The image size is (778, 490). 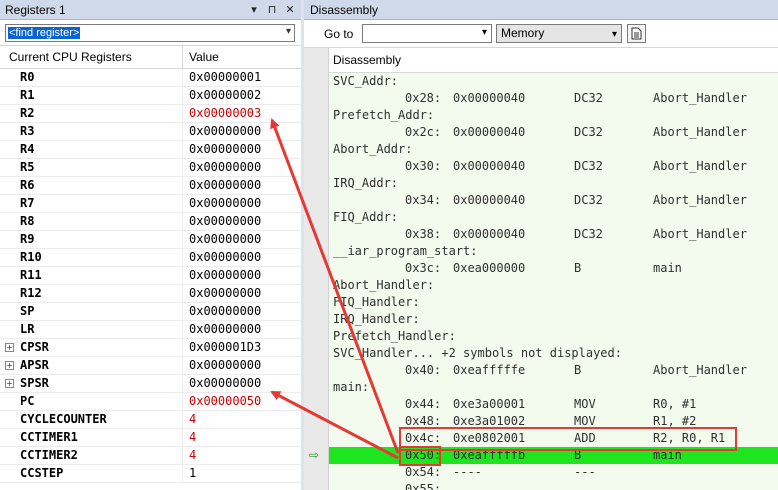 I want to click on register-row: + CPSR 0x000001D3, so click(x=150, y=348).